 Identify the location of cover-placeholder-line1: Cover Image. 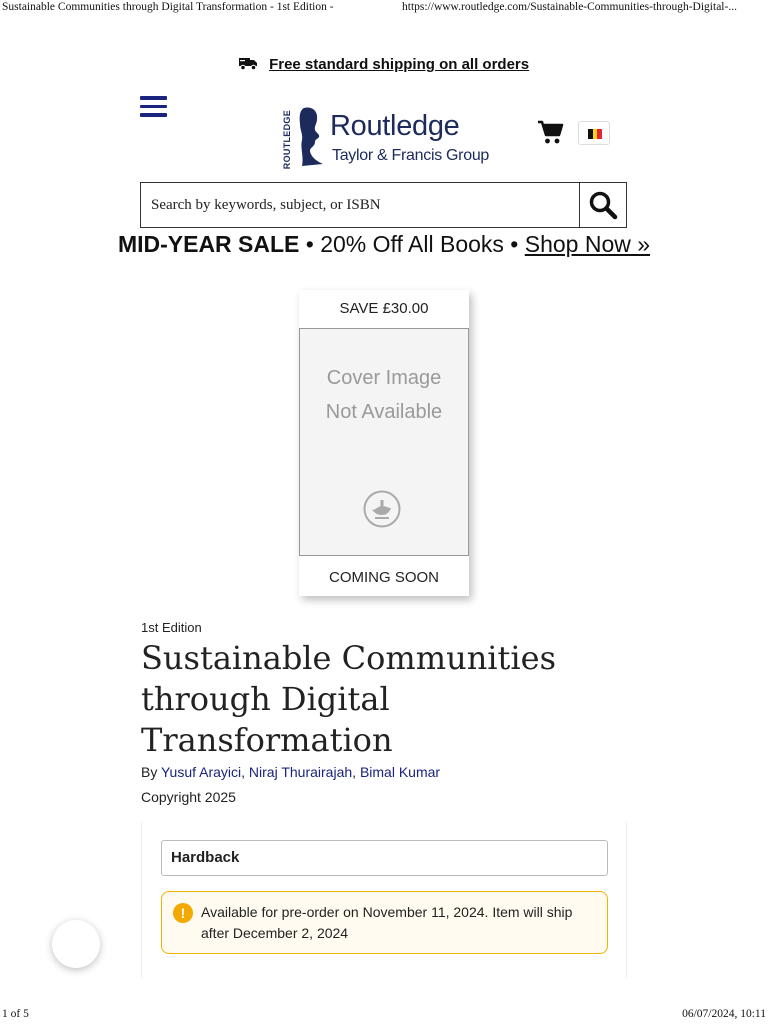
(384, 378).